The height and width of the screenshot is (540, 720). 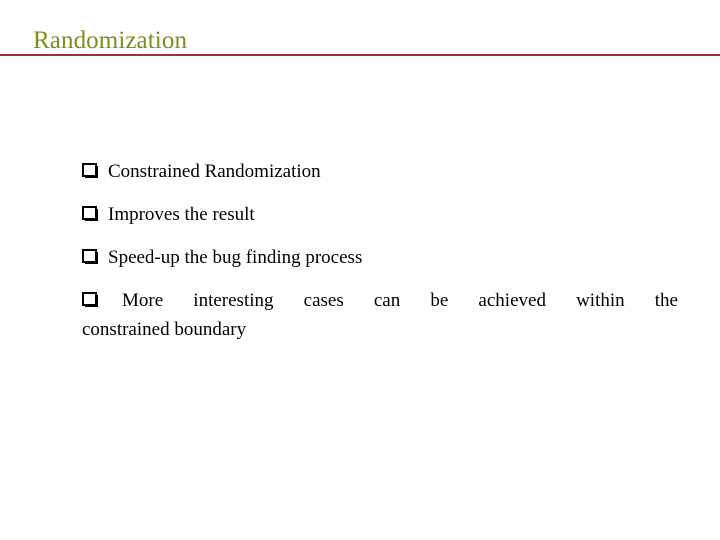 What do you see at coordinates (380, 257) in the screenshot?
I see `list-item: Speed-up the bug finding process` at bounding box center [380, 257].